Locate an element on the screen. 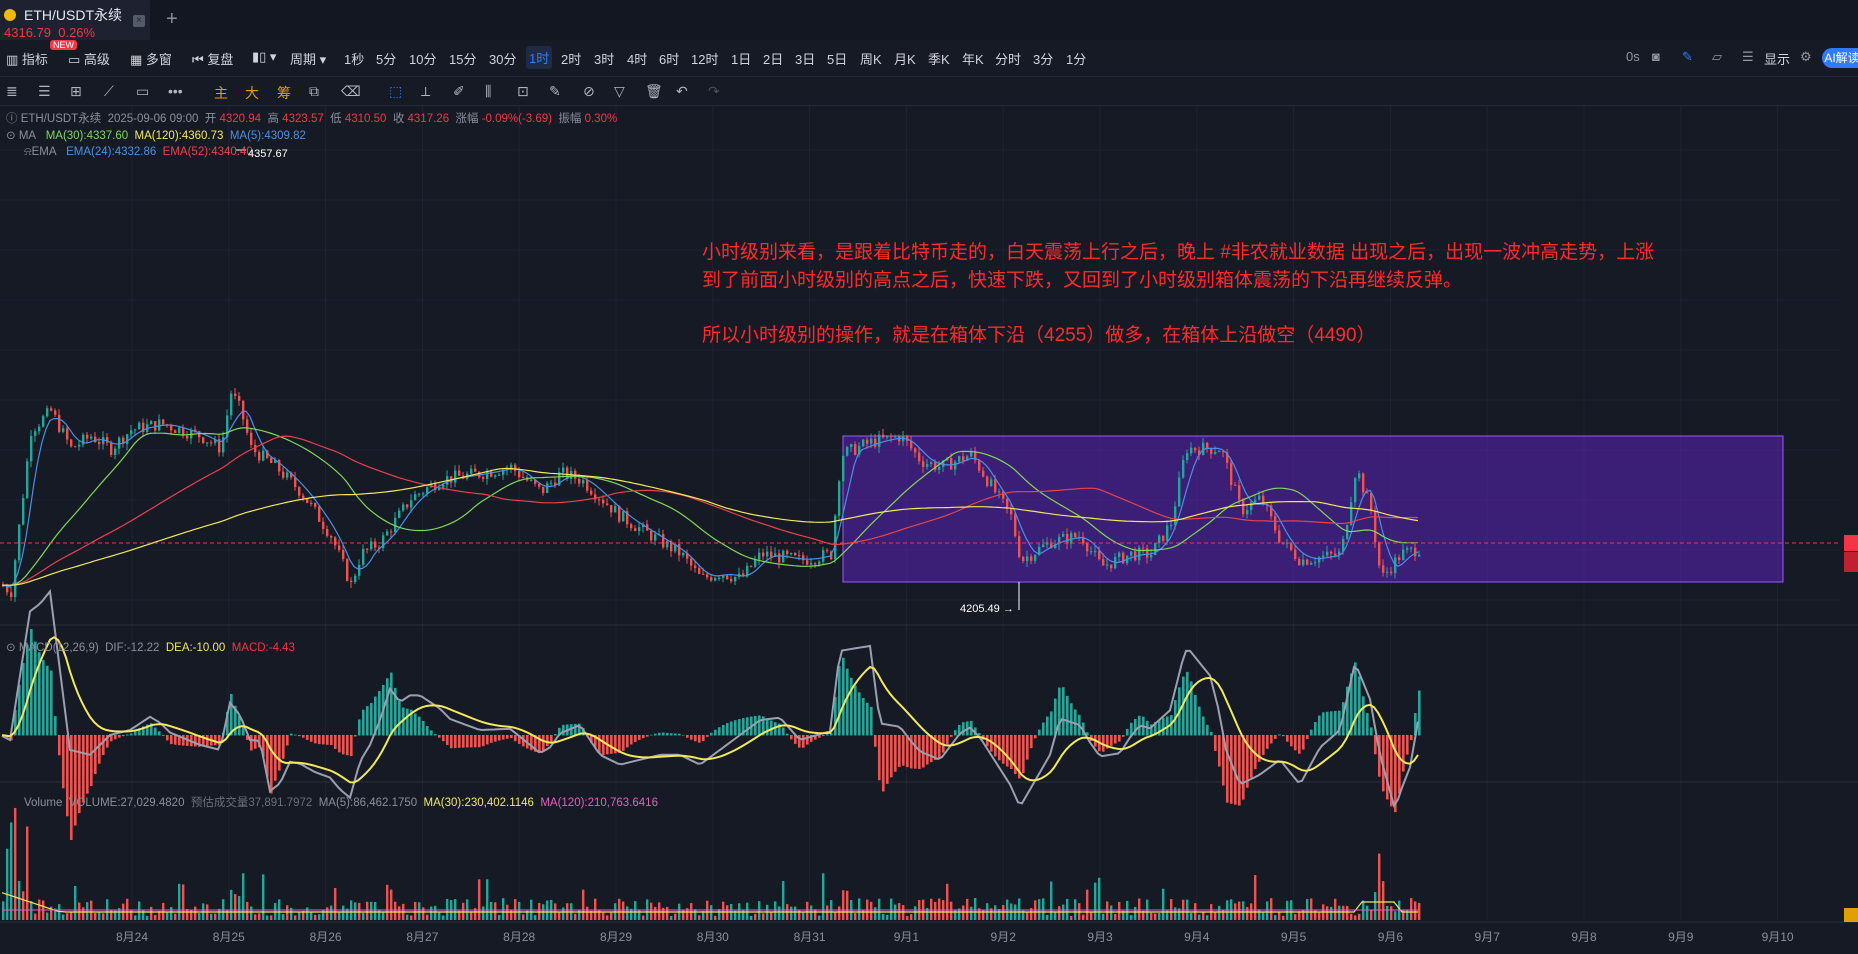 This screenshot has height=954, width=1858. tf-3m: 3分 is located at coordinates (1043, 58).